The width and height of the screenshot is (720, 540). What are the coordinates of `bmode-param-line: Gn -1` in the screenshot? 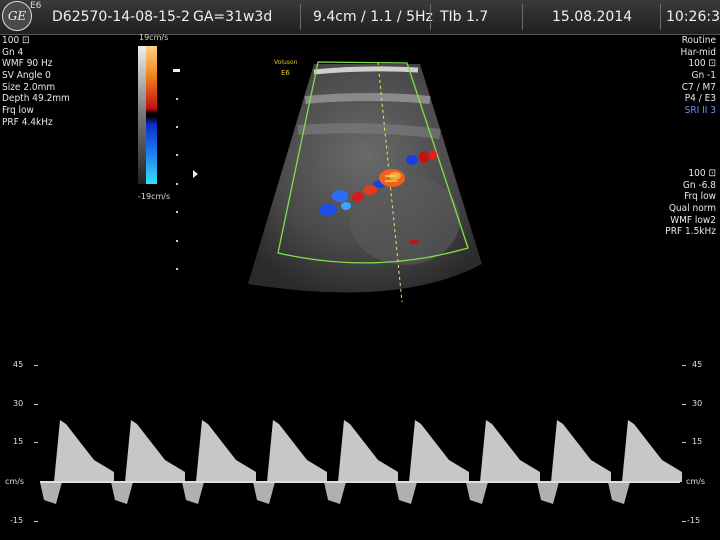 It's located at (703, 76).